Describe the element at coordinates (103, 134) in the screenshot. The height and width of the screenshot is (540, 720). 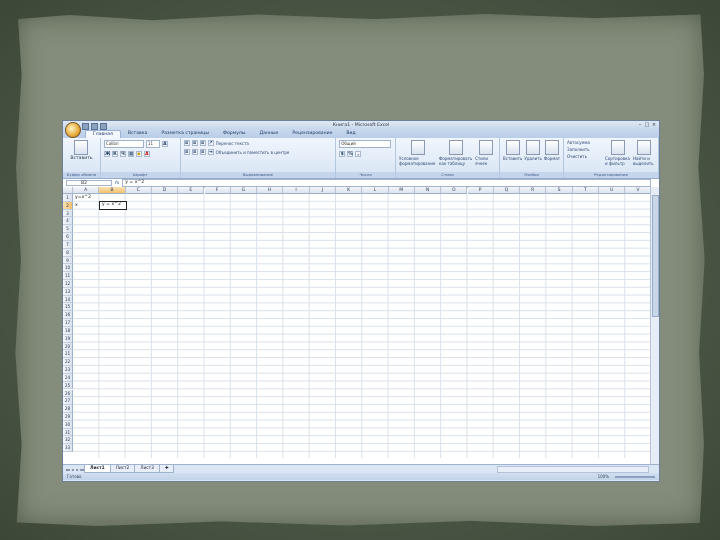
I see `tab-home: Главная` at that location.